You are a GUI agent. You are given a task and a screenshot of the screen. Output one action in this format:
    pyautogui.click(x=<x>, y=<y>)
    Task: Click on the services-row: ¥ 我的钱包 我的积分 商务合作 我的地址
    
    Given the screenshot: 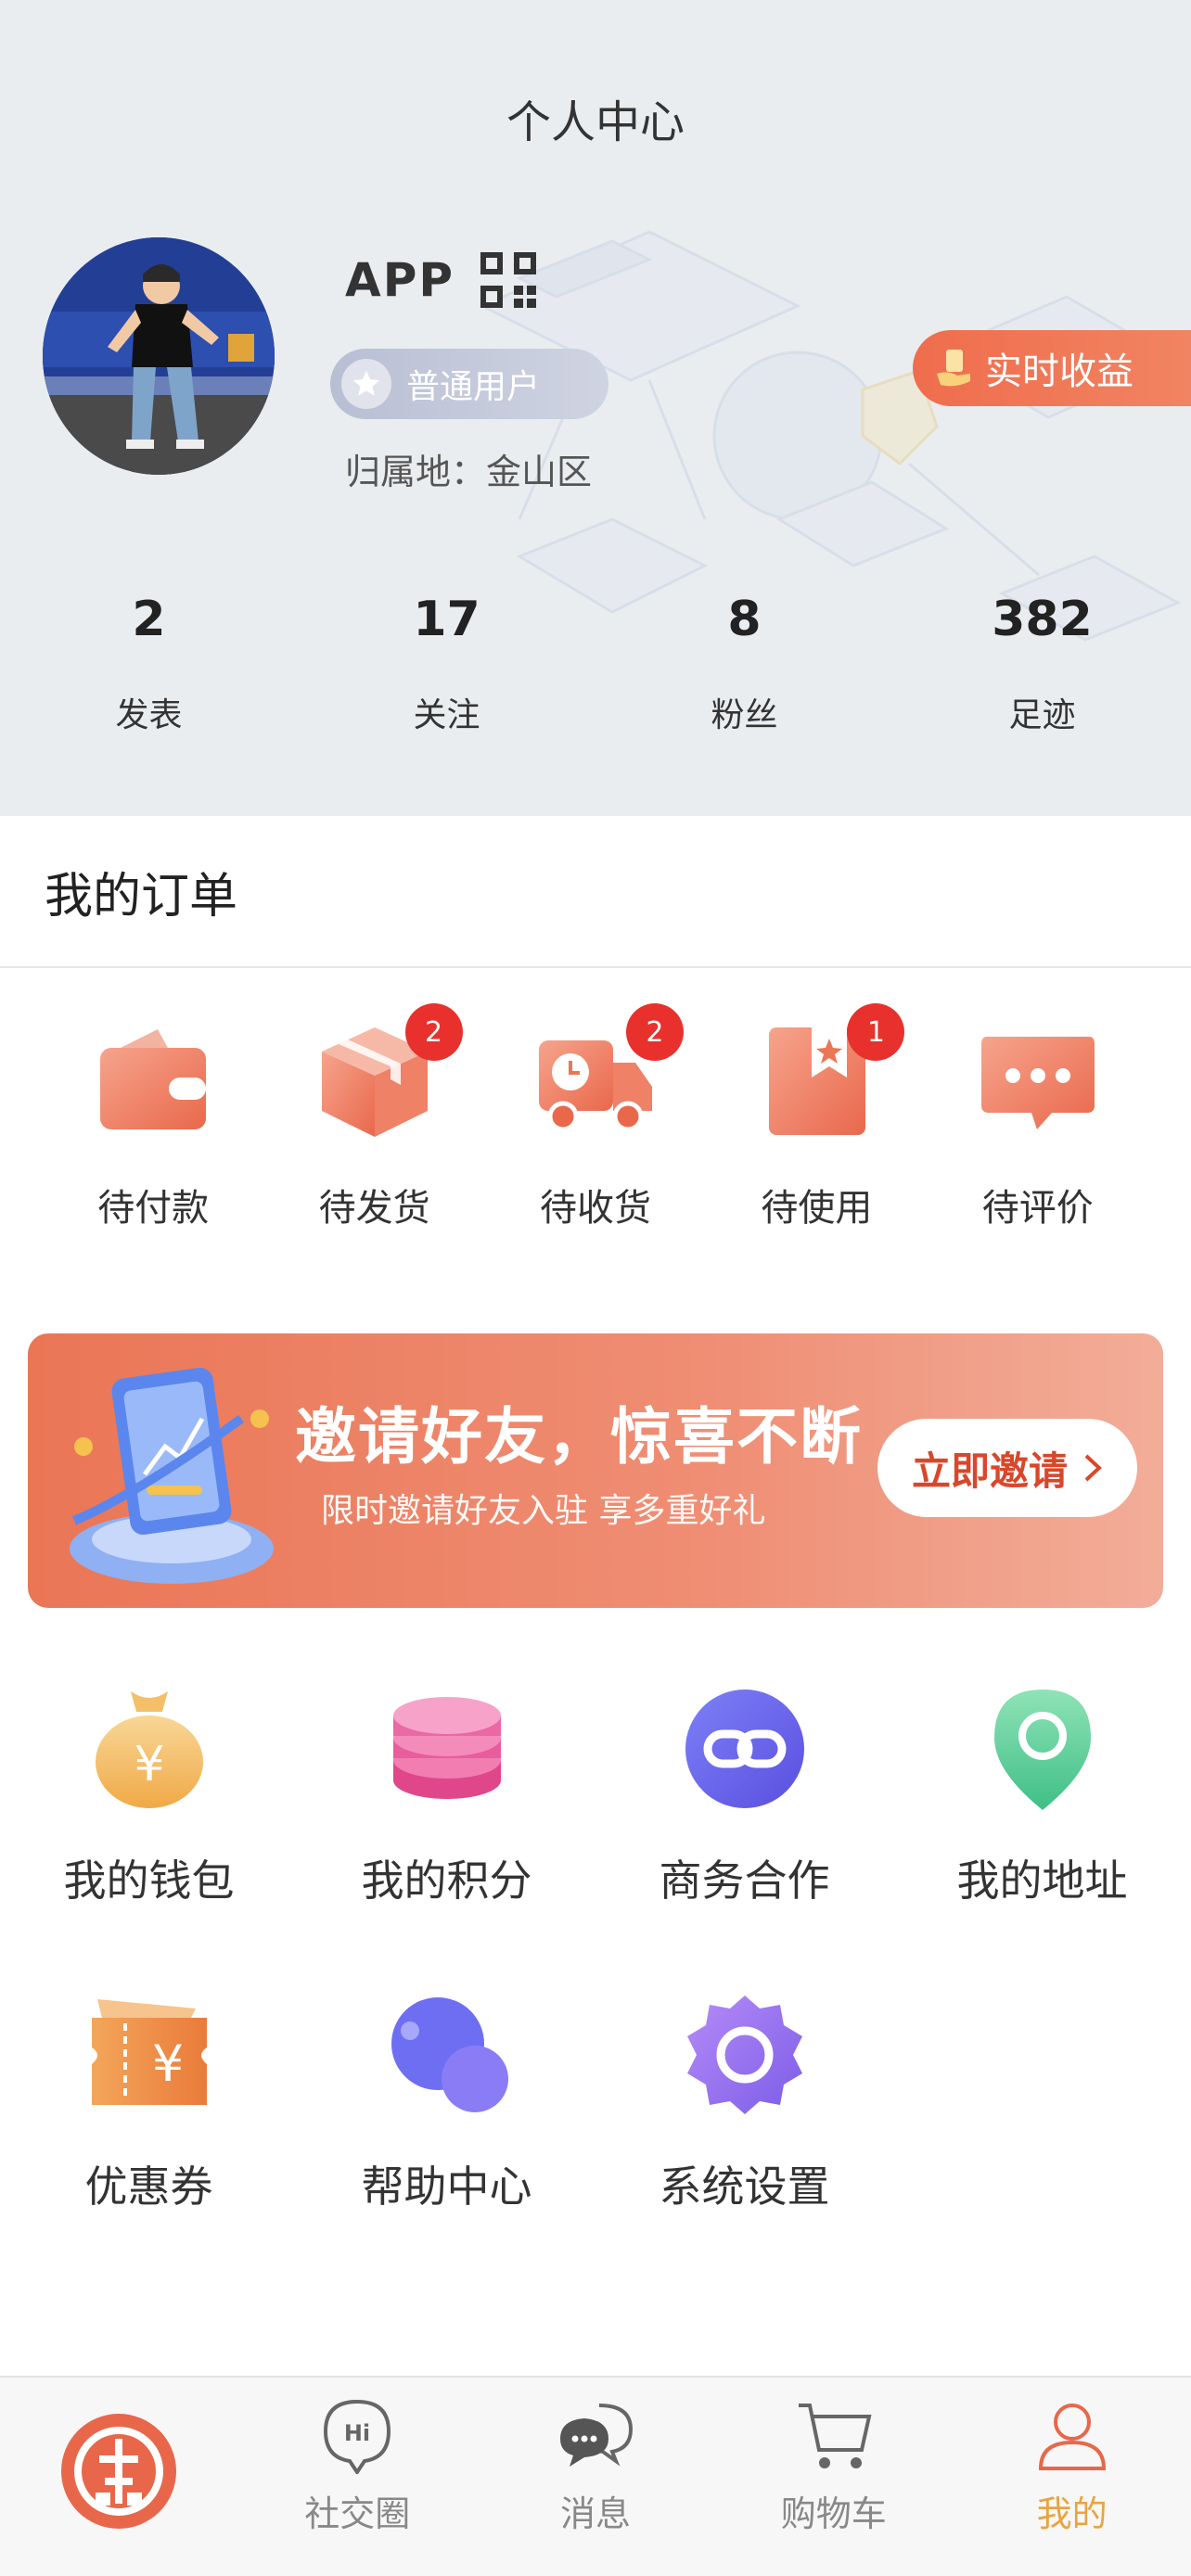 What is the action you would take?
    pyautogui.click(x=595, y=1837)
    